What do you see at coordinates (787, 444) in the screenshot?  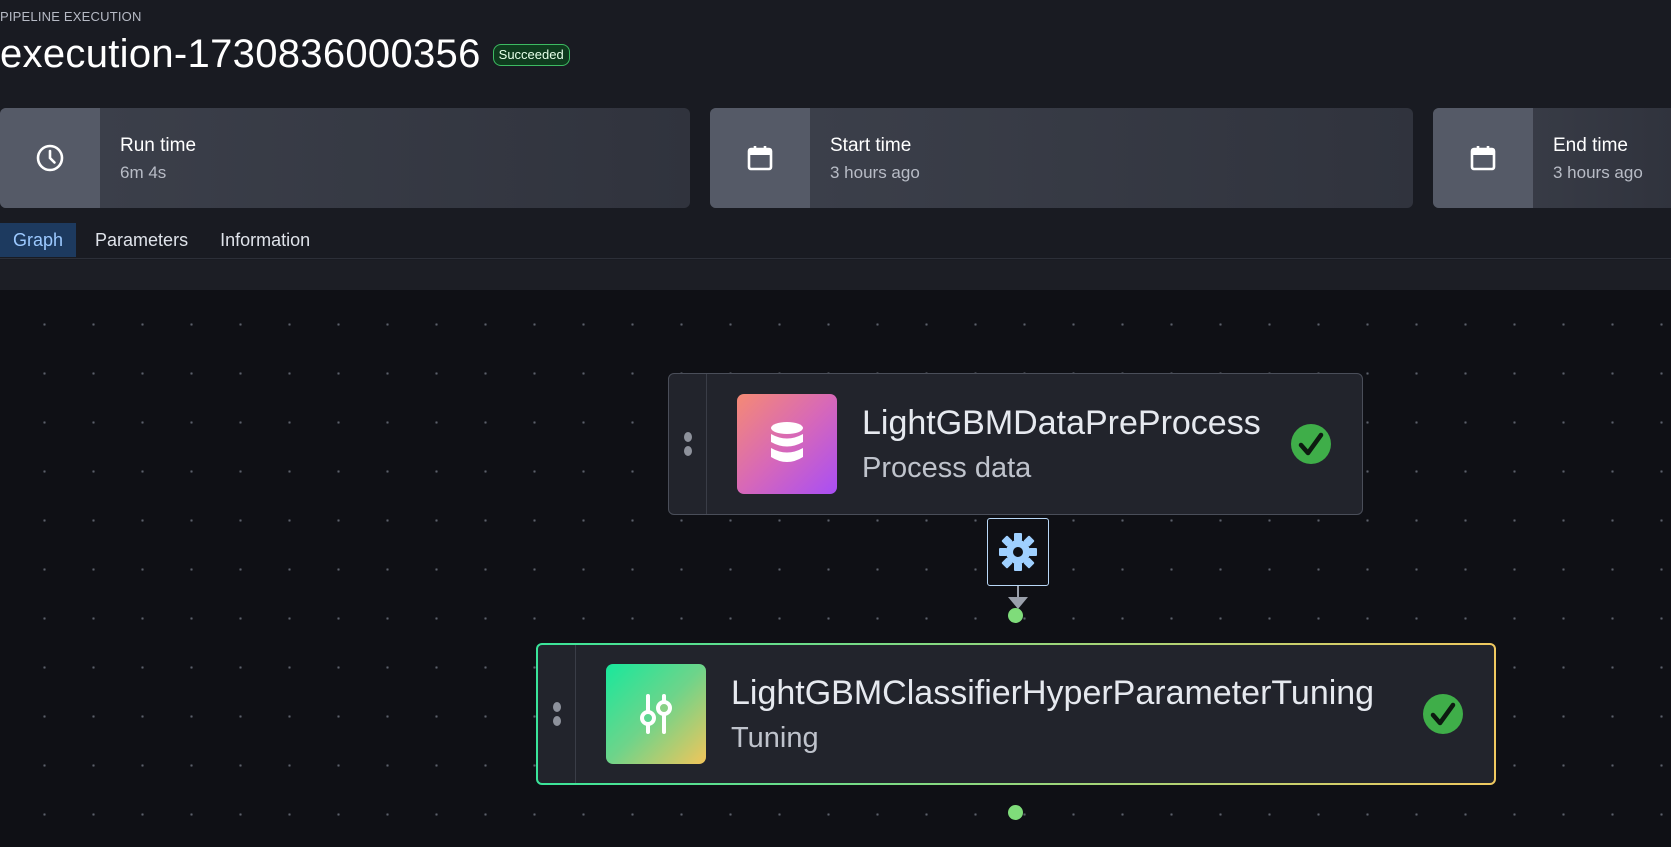 I see `database-icon` at bounding box center [787, 444].